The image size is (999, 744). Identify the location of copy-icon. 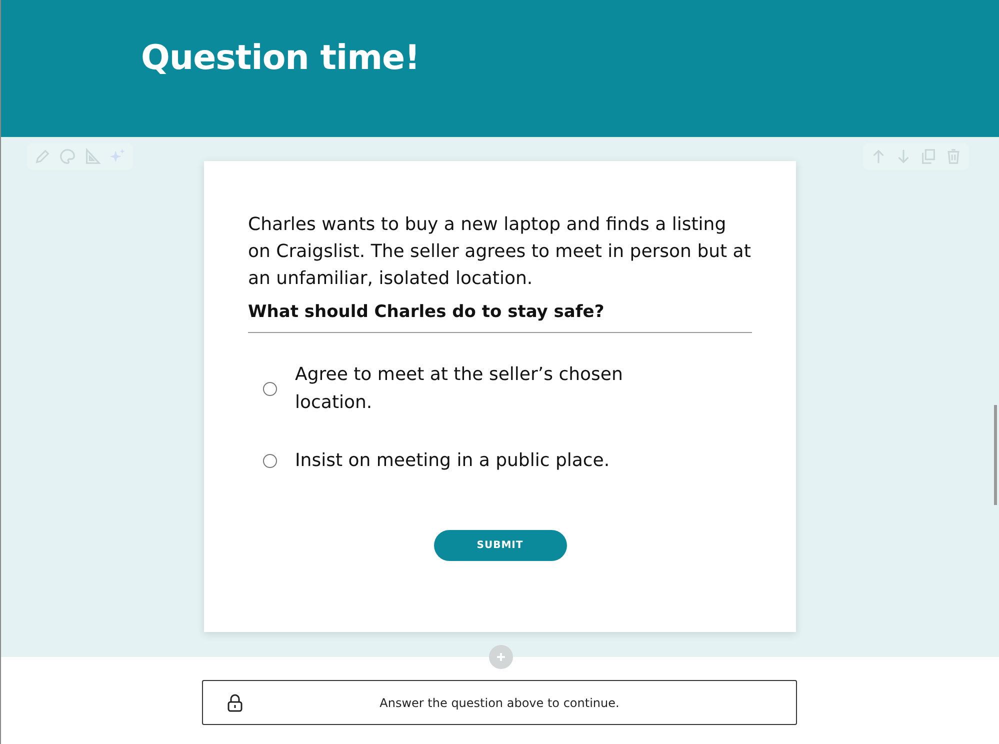
(928, 156).